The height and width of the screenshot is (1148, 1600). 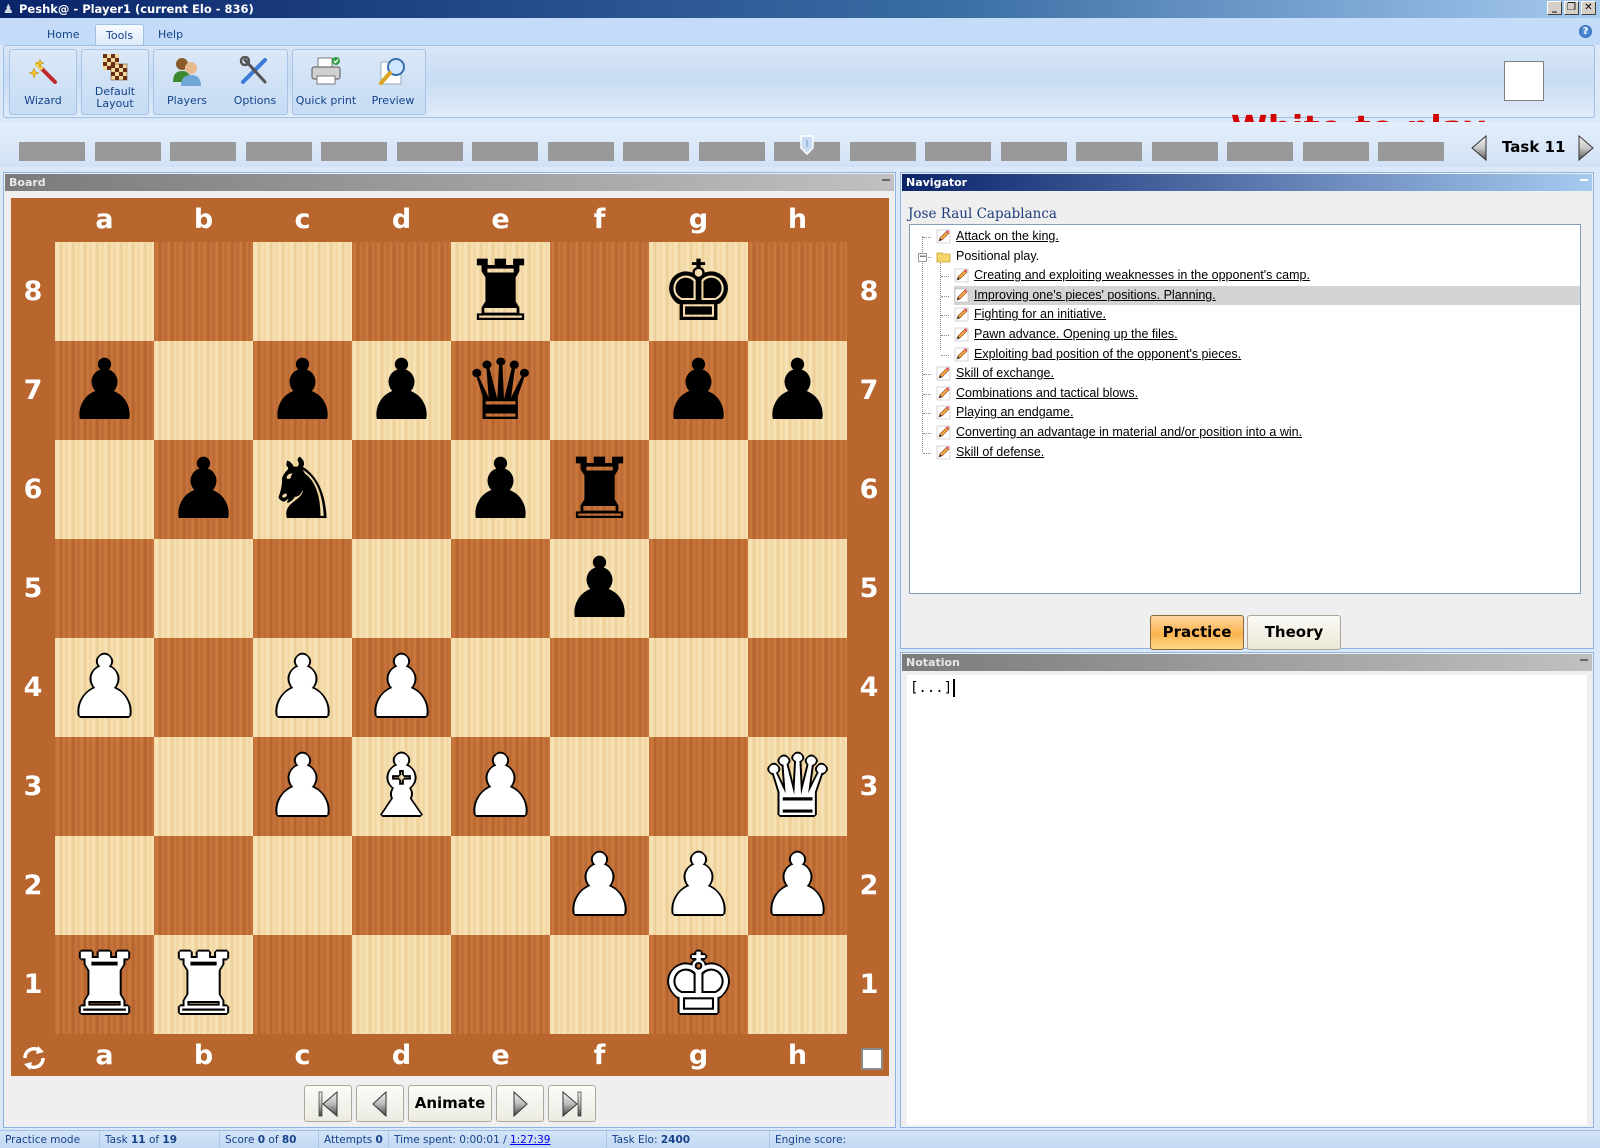 What do you see at coordinates (203, 885) in the screenshot?
I see `square-b2` at bounding box center [203, 885].